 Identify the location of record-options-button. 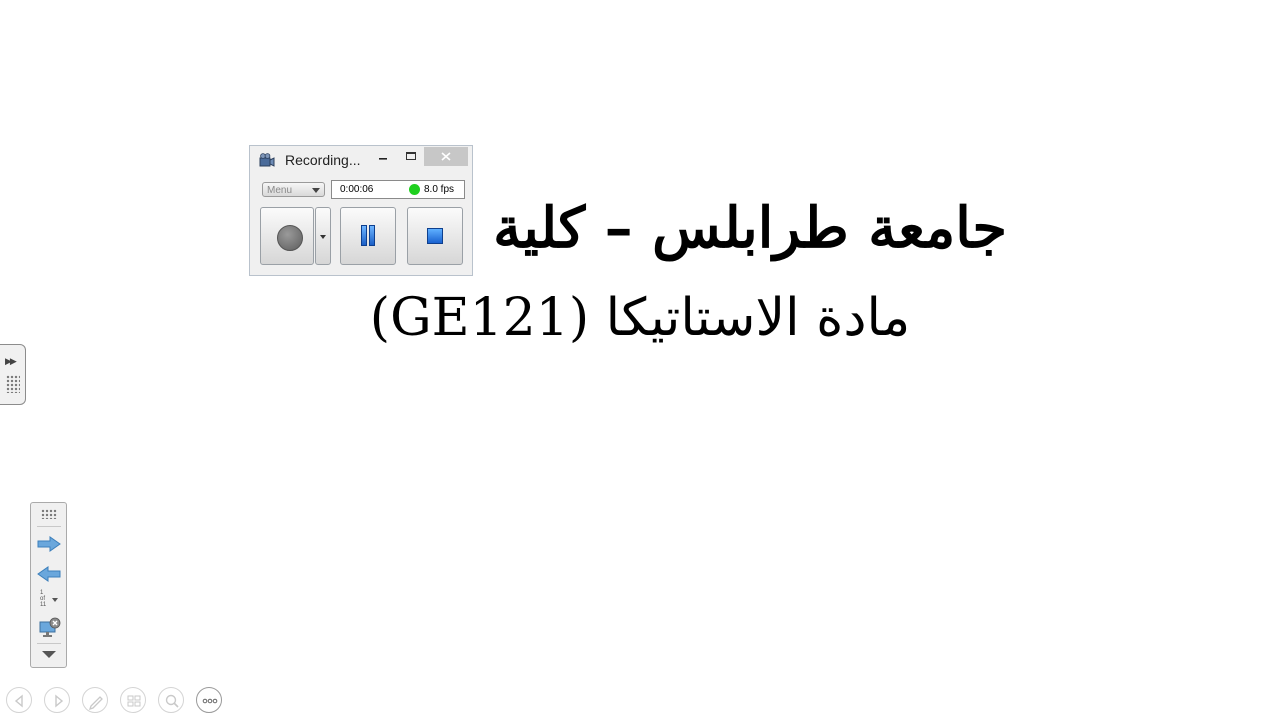
(323, 236).